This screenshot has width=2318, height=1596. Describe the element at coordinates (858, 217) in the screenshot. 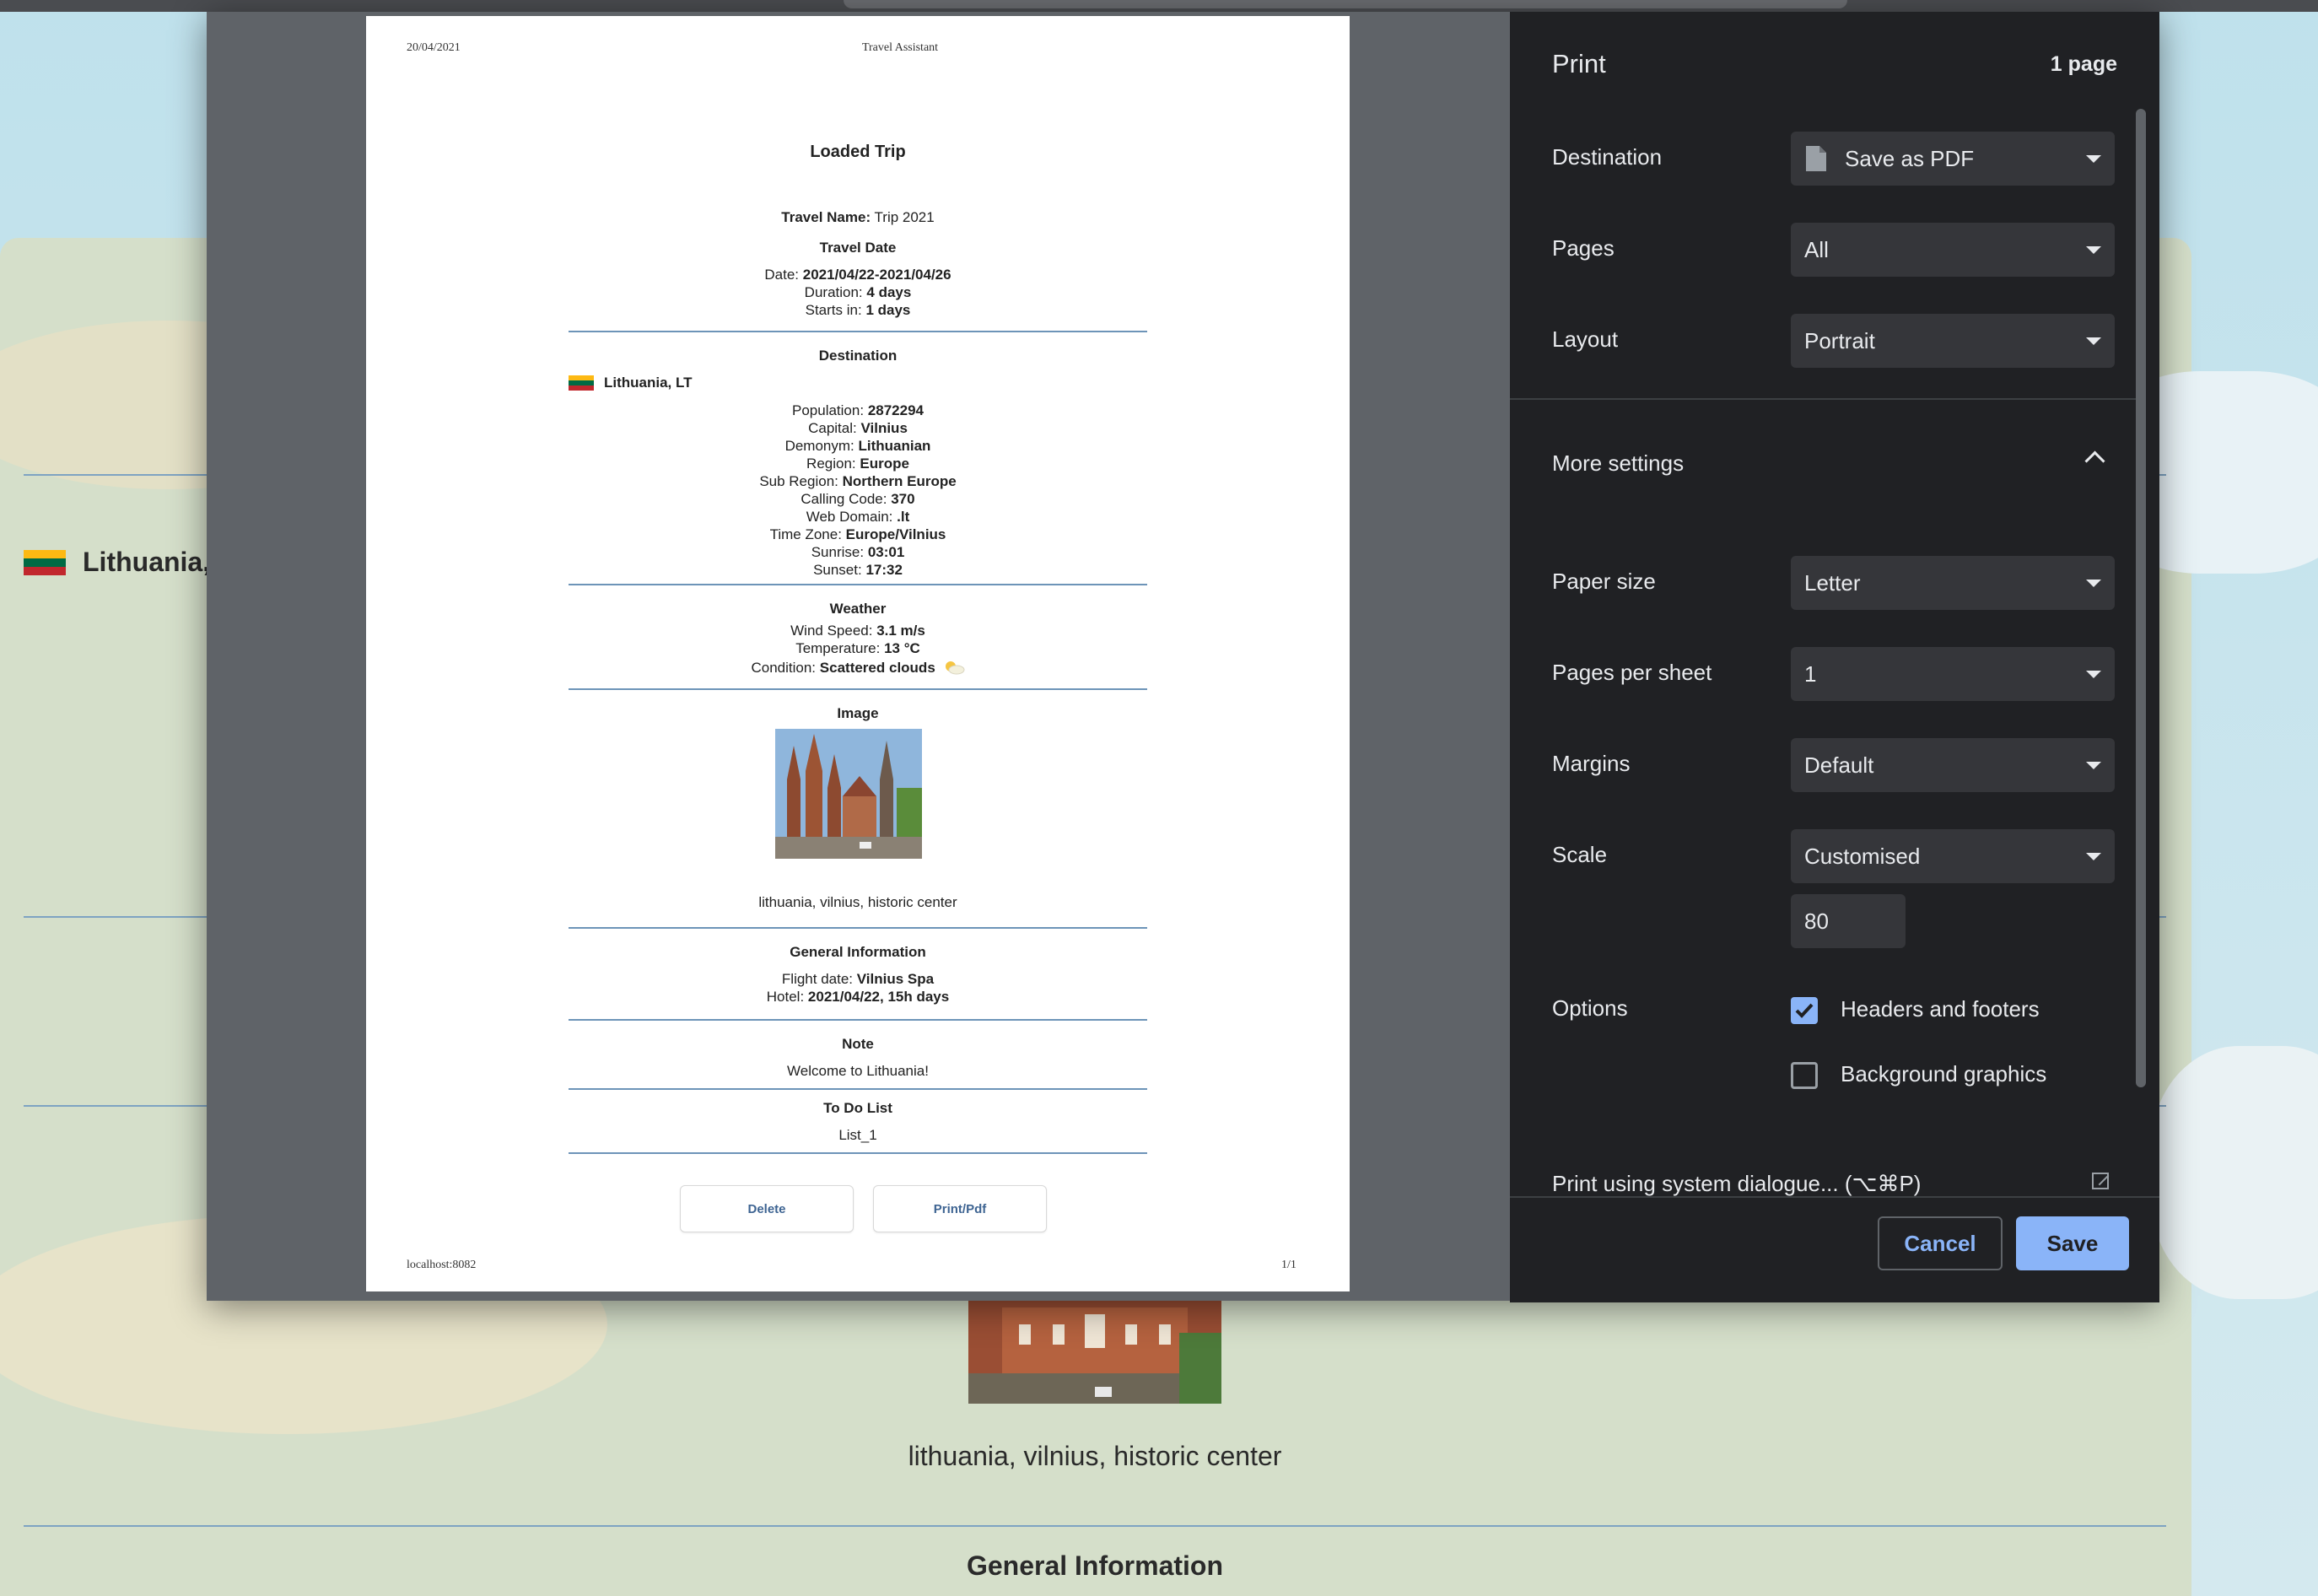

I see `travel-name-line: Travel Name: Trip 2021` at that location.